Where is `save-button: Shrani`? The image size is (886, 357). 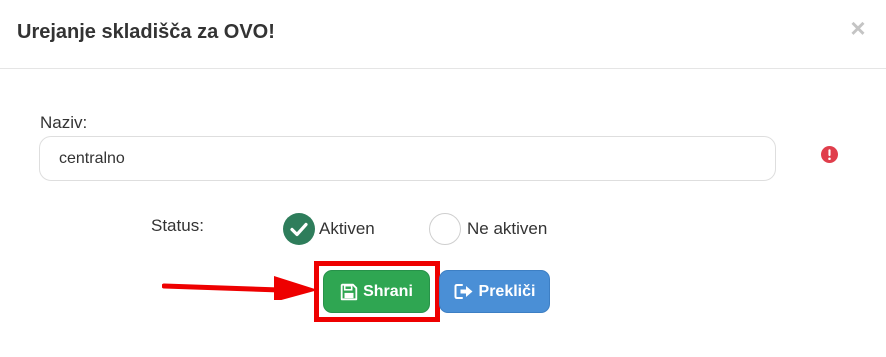
save-button: Shrani is located at coordinates (376, 291).